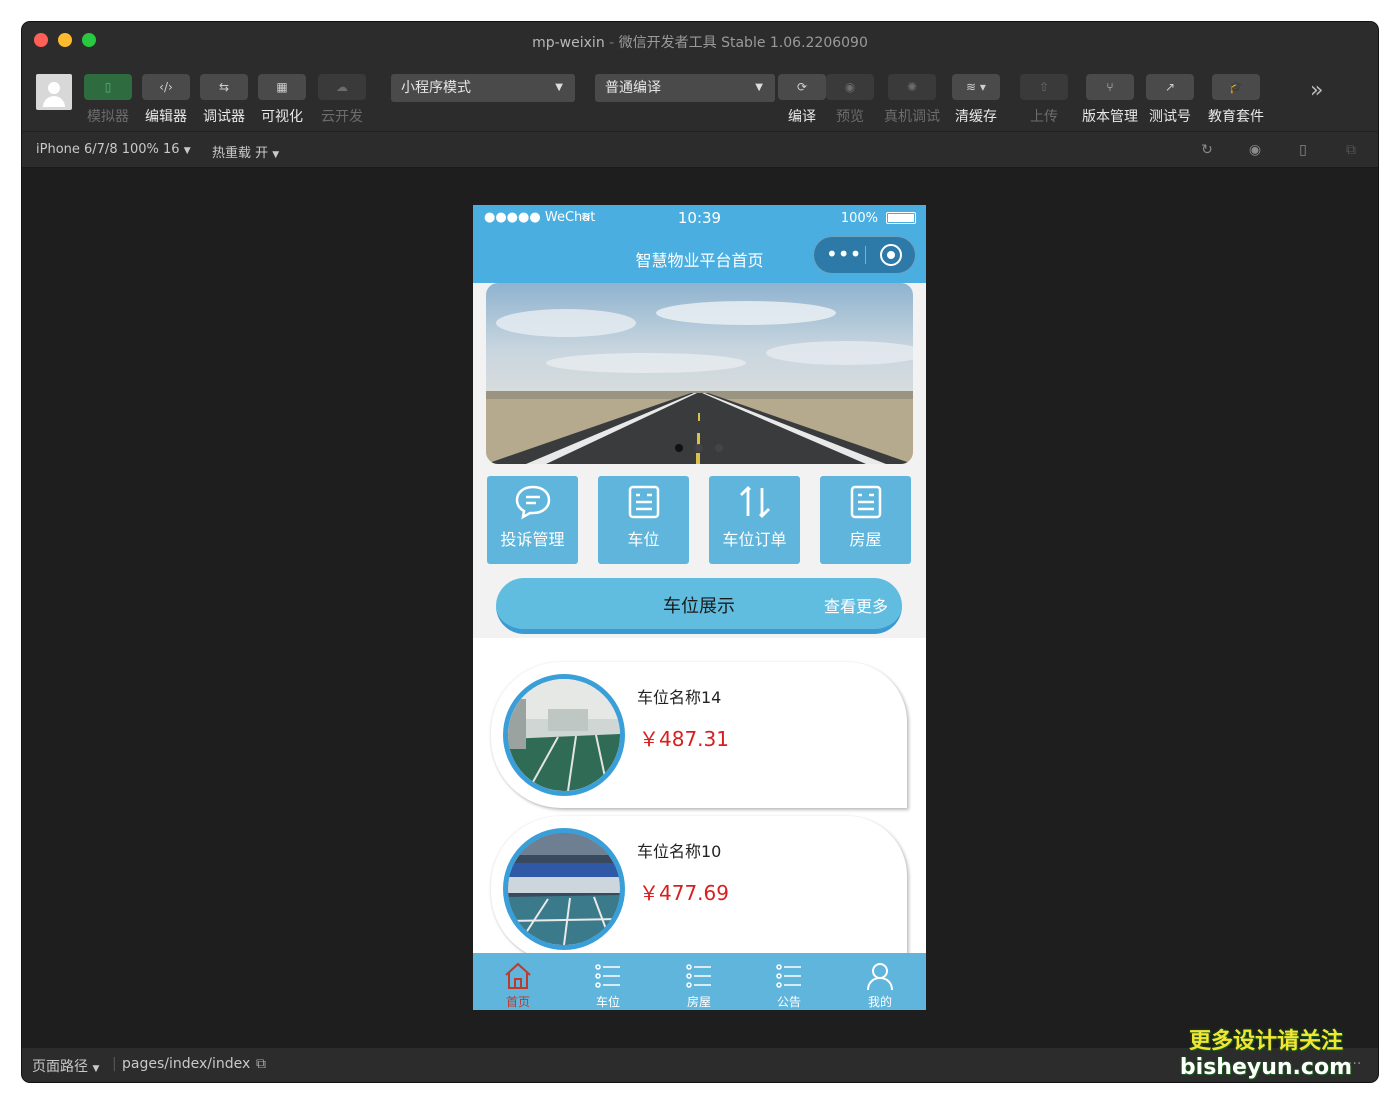 The width and height of the screenshot is (1400, 1104). What do you see at coordinates (699, 219) in the screenshot?
I see `phone-status-bar: ●●●●● WeChat ≋ 10:39 100%` at bounding box center [699, 219].